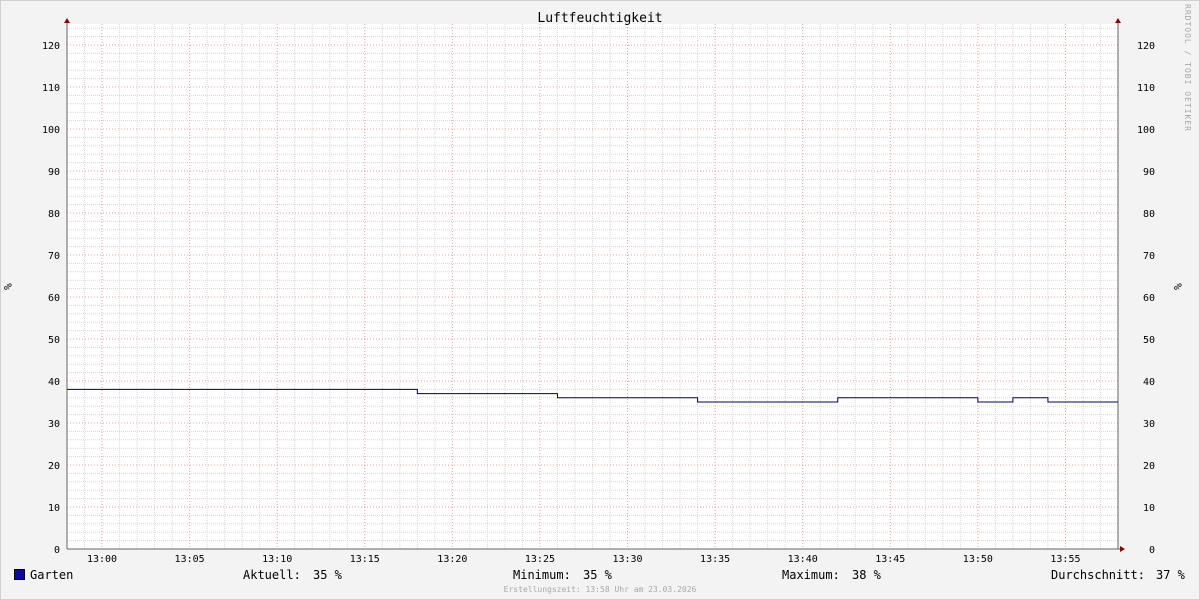  I want to click on x-tick-label: 13:05, so click(190, 559).